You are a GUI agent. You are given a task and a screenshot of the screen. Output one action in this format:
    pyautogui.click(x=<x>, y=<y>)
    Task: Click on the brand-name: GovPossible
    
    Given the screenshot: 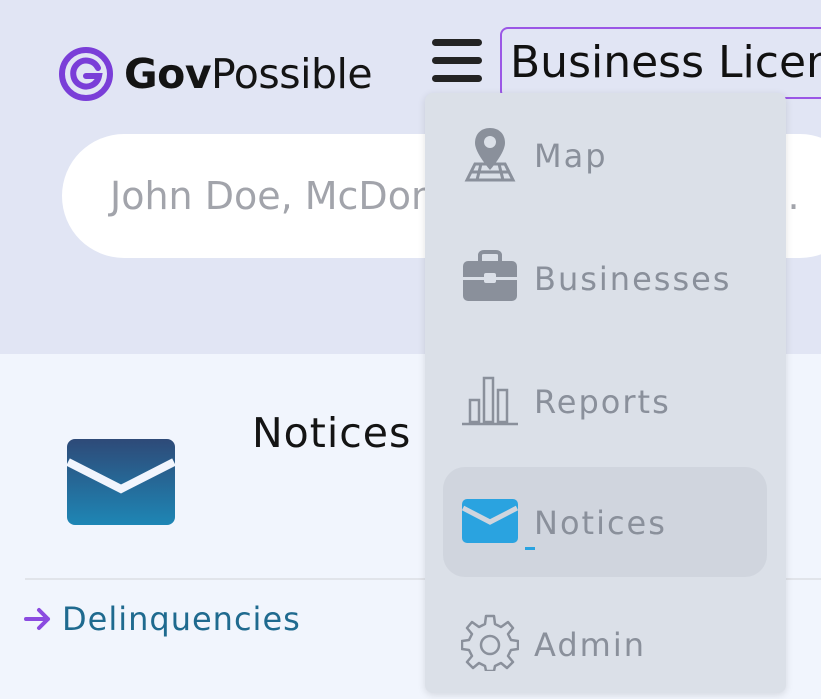 What is the action you would take?
    pyautogui.click(x=248, y=74)
    